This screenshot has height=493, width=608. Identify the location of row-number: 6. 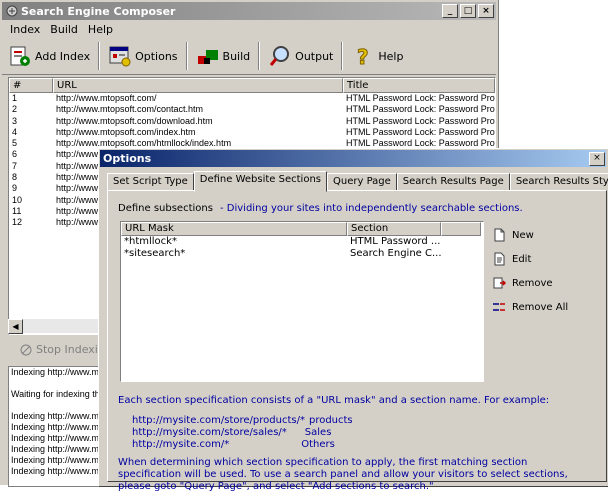
(15, 154).